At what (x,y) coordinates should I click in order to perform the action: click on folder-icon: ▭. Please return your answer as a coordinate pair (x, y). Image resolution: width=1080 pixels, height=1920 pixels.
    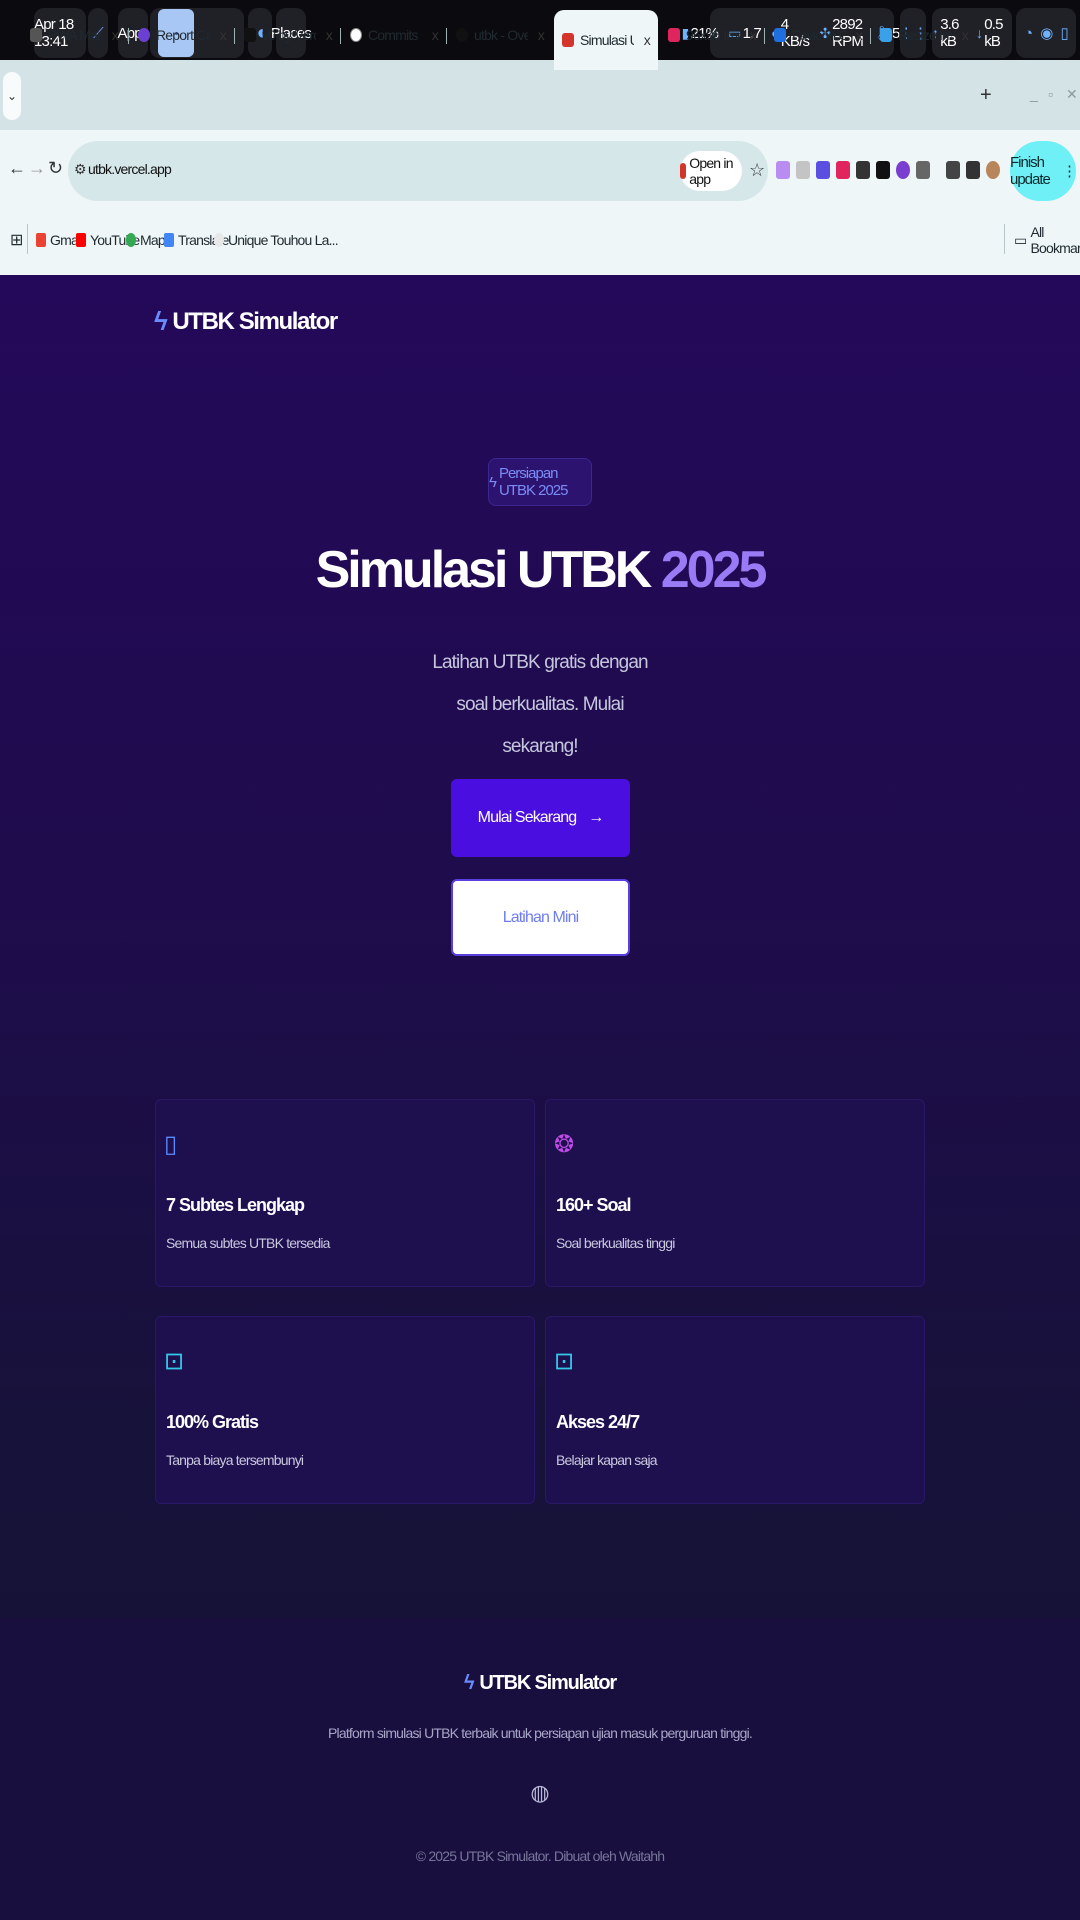
    Looking at the image, I should click on (1020, 239).